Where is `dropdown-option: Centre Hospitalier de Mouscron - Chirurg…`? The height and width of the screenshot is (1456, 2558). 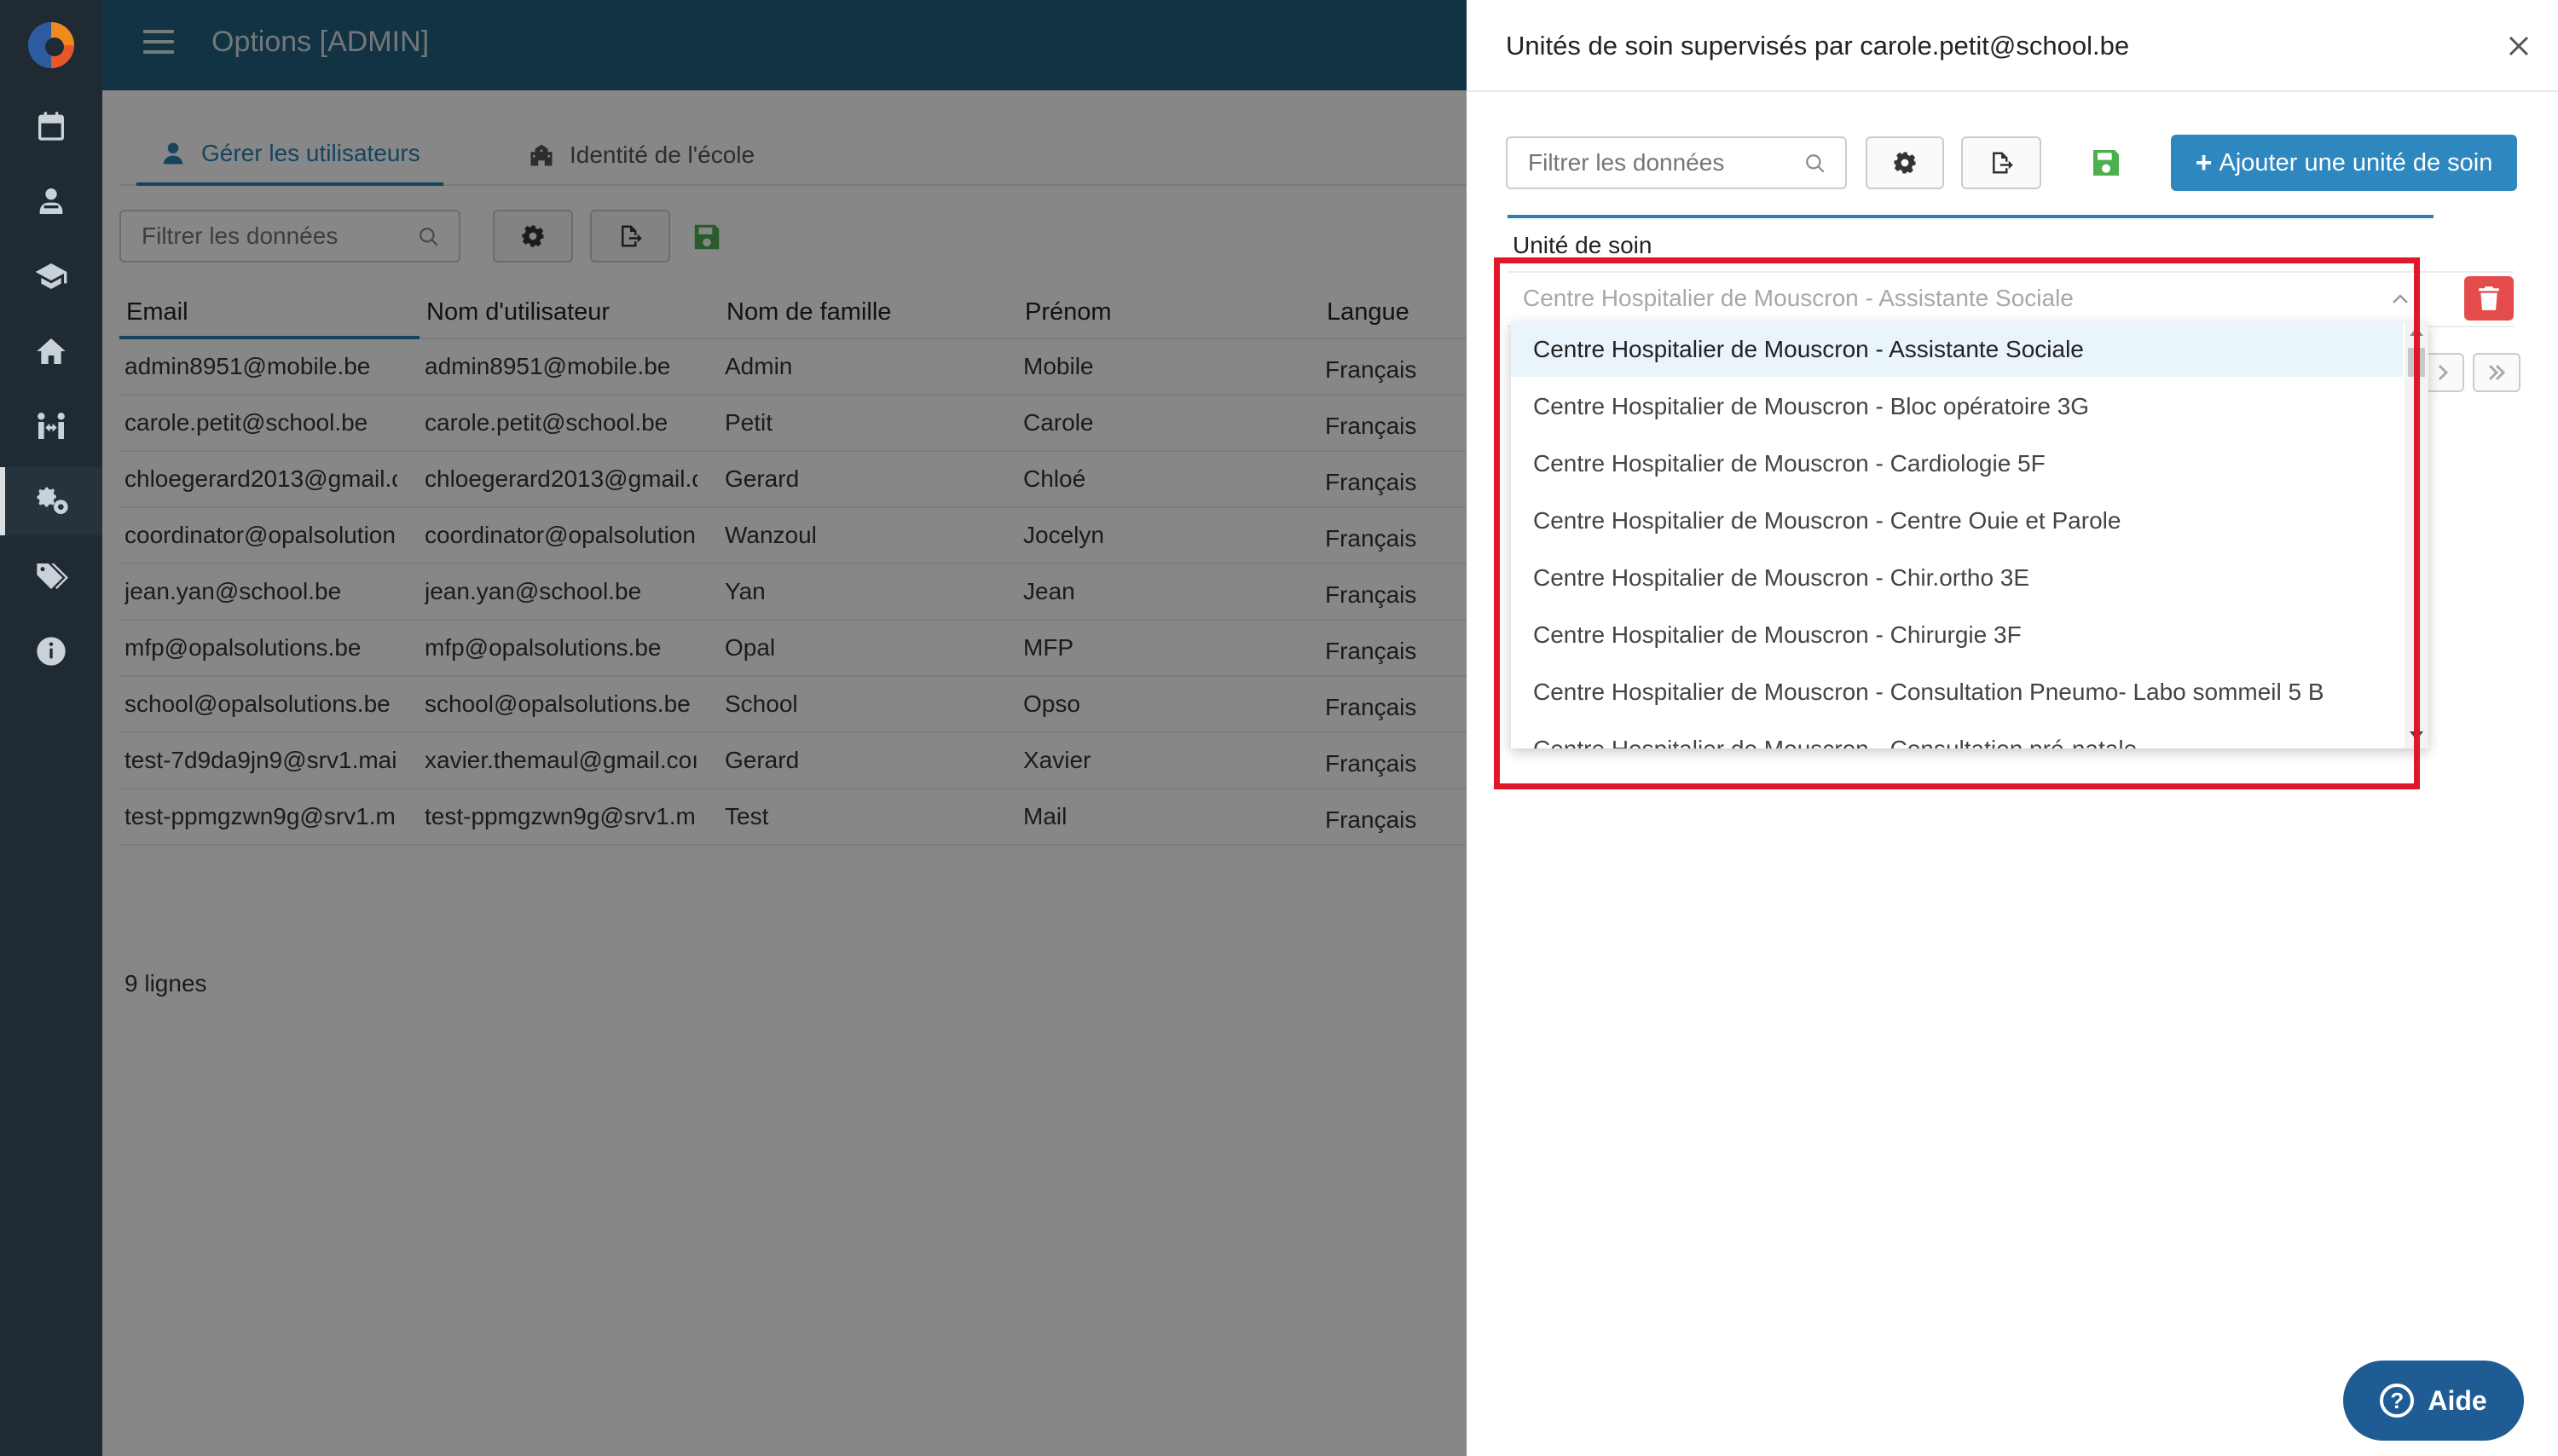 dropdown-option: Centre Hospitalier de Mouscron - Chirurg… is located at coordinates (1957, 635).